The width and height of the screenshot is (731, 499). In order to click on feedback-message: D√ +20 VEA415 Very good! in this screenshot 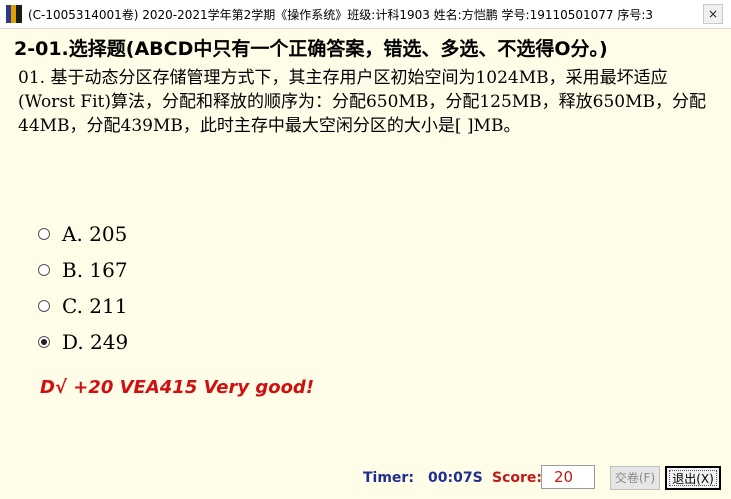, I will do `click(177, 387)`.